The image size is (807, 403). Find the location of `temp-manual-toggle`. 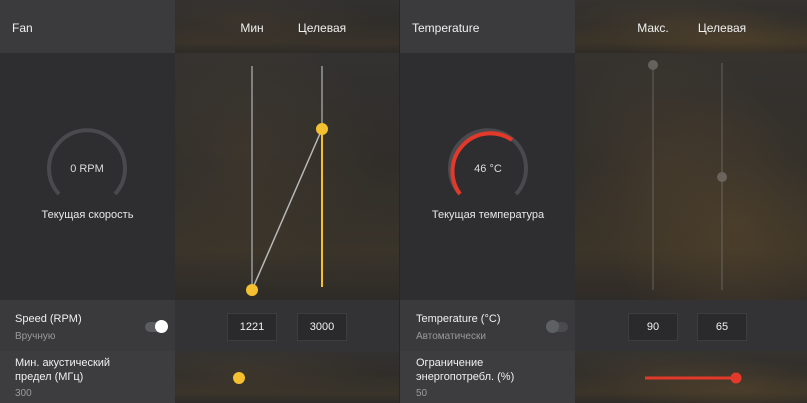

temp-manual-toggle is located at coordinates (557, 326).